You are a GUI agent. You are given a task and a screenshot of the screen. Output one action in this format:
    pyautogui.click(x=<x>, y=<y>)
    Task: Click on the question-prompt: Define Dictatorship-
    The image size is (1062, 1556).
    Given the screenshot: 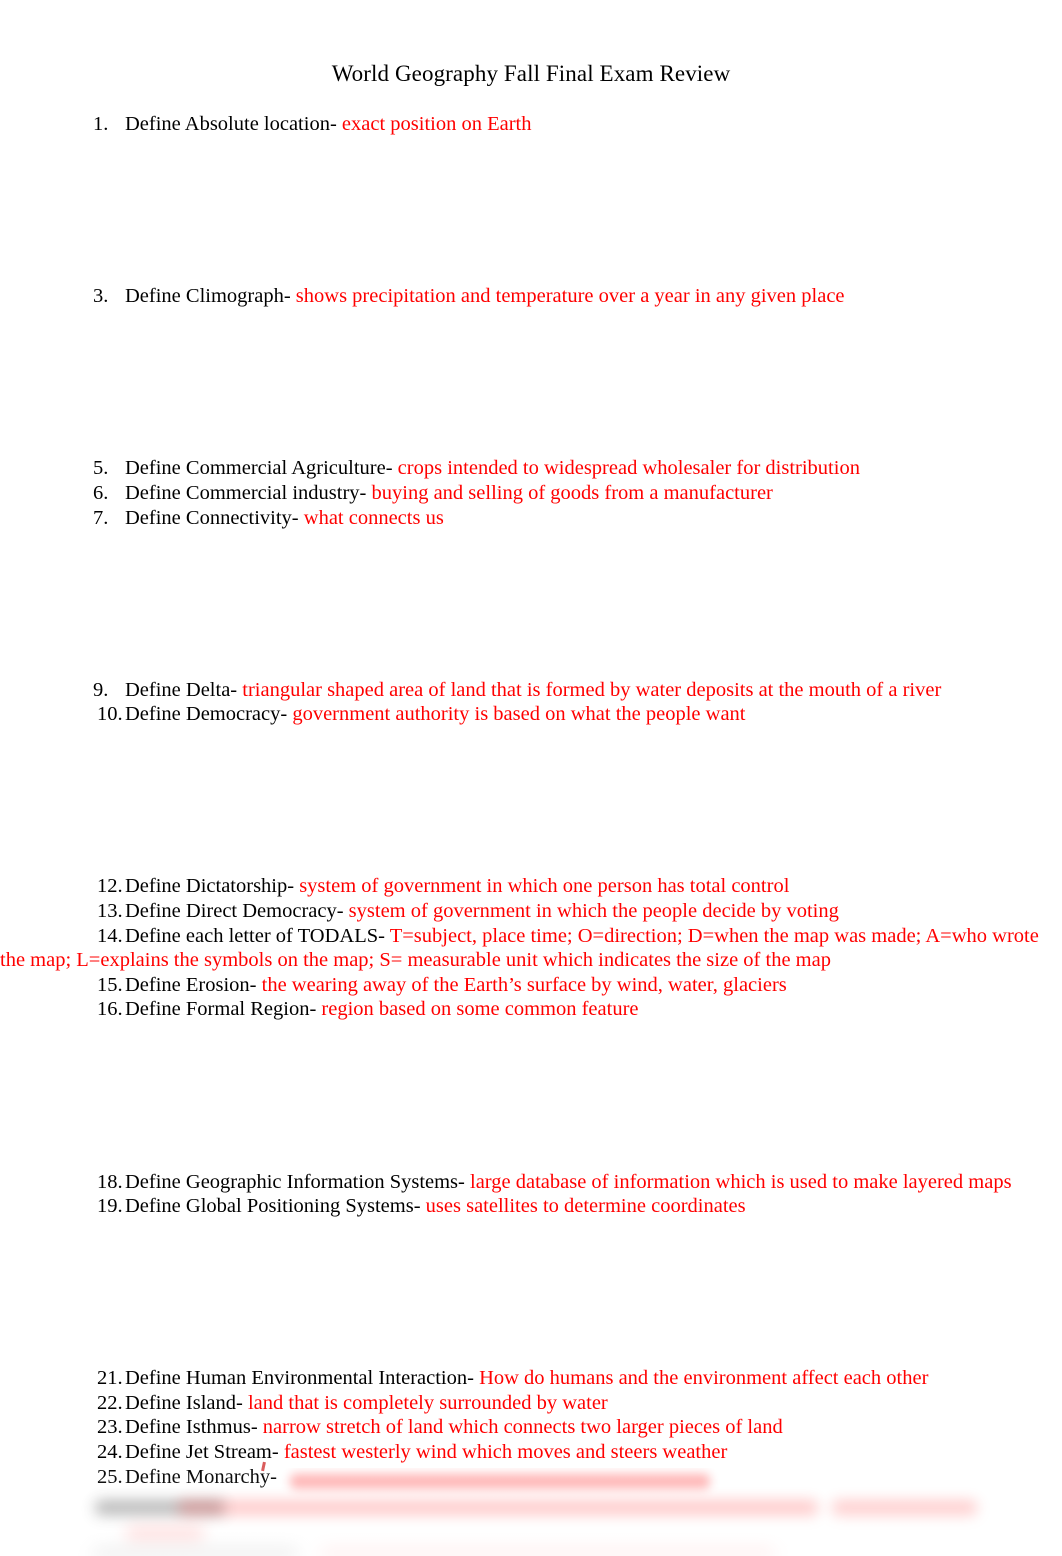 What is the action you would take?
    pyautogui.click(x=212, y=886)
    